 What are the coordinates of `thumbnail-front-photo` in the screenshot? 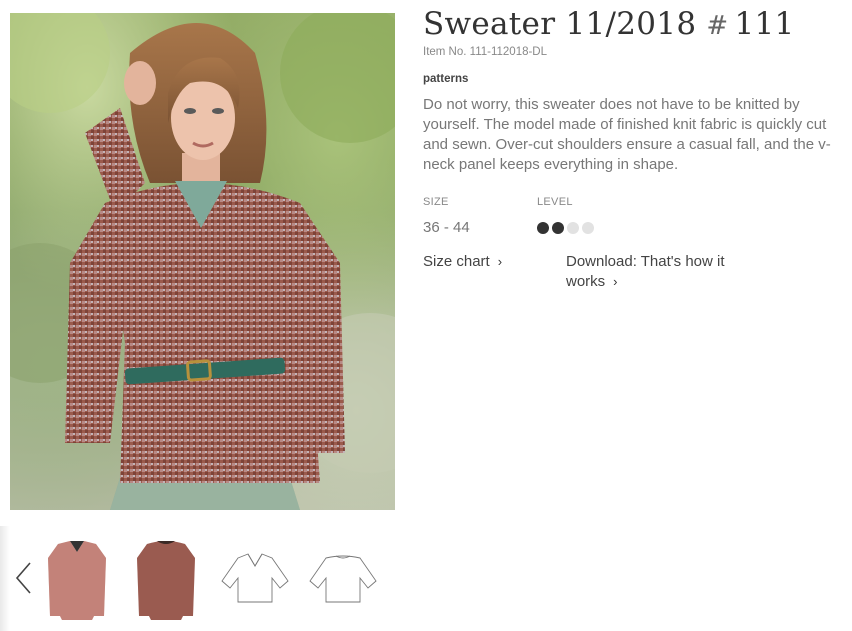 It's located at (77, 579).